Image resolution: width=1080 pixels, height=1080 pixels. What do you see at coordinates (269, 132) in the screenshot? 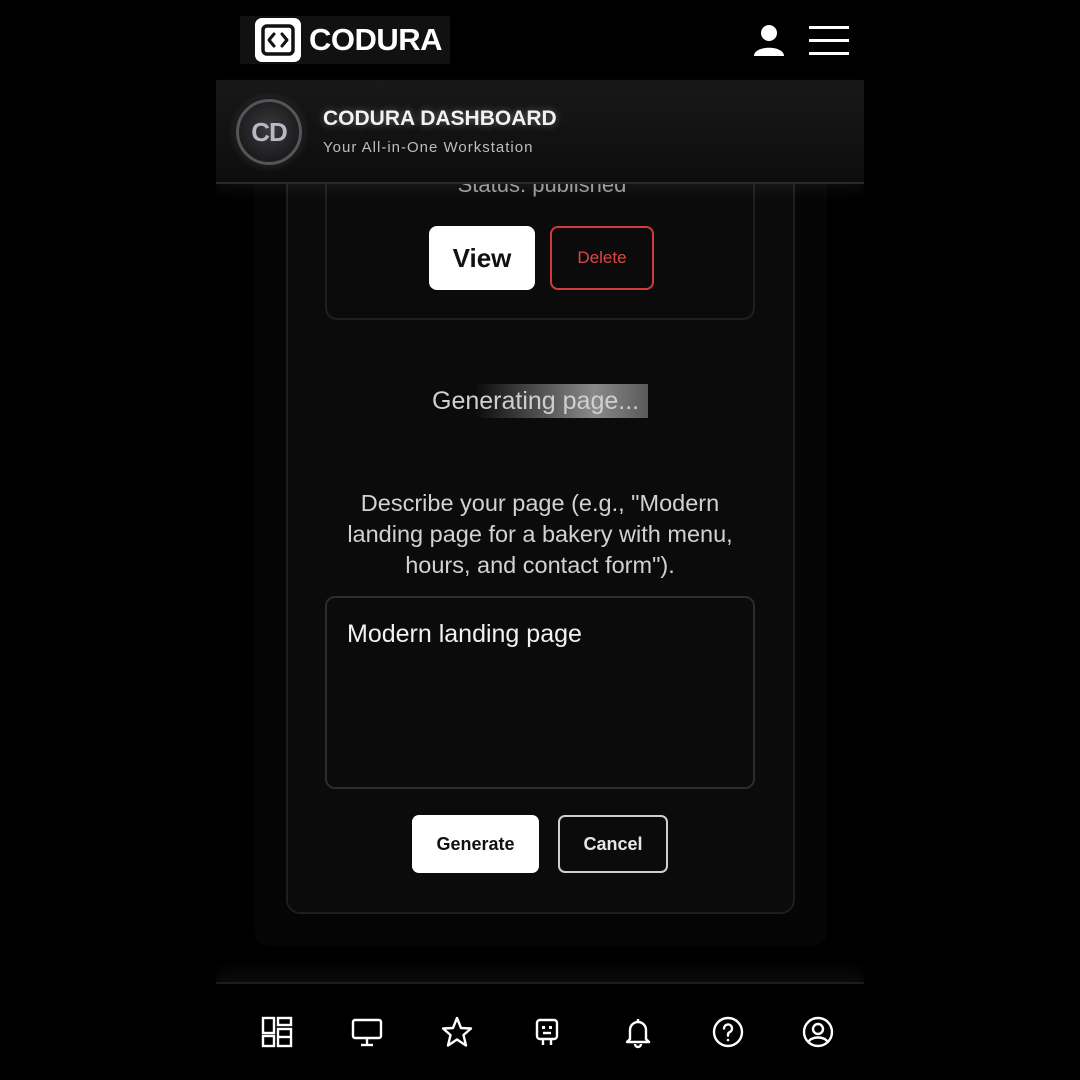
I see `avatar: CD` at bounding box center [269, 132].